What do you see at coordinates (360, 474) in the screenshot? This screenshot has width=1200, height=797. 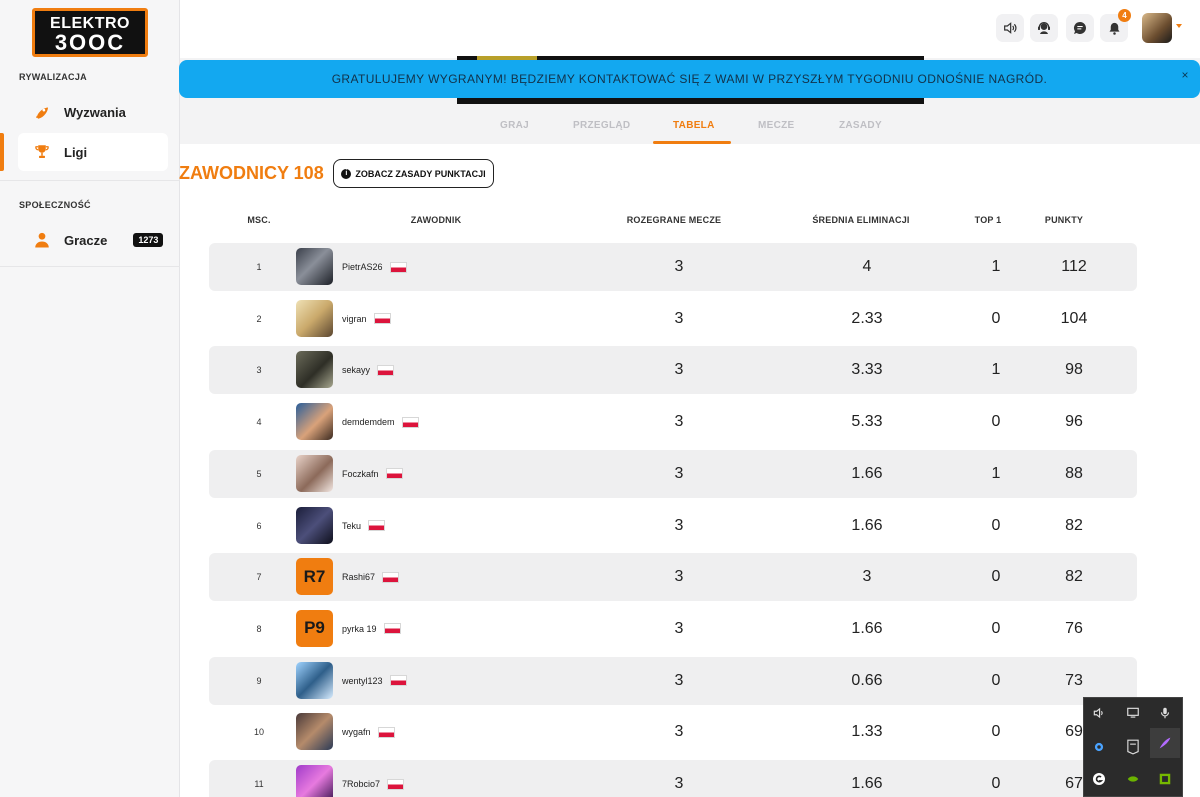 I see `player-name: Foczkafn` at bounding box center [360, 474].